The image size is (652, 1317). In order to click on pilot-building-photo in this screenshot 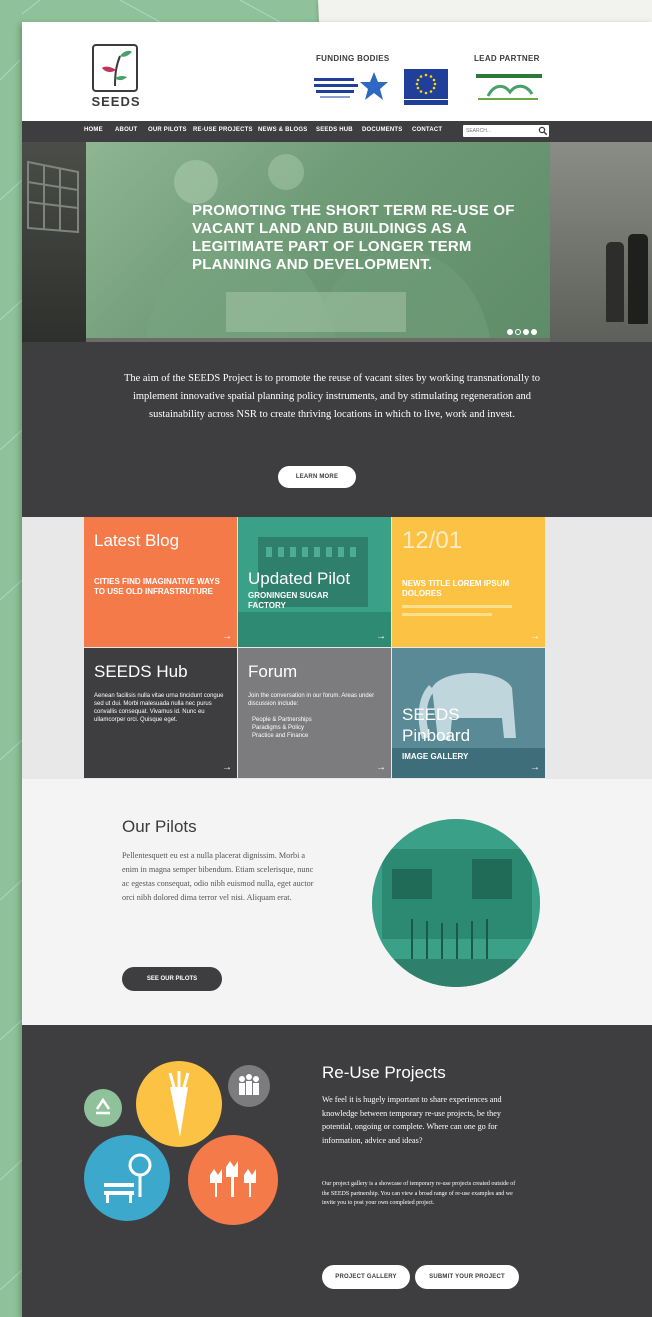, I will do `click(456, 903)`.